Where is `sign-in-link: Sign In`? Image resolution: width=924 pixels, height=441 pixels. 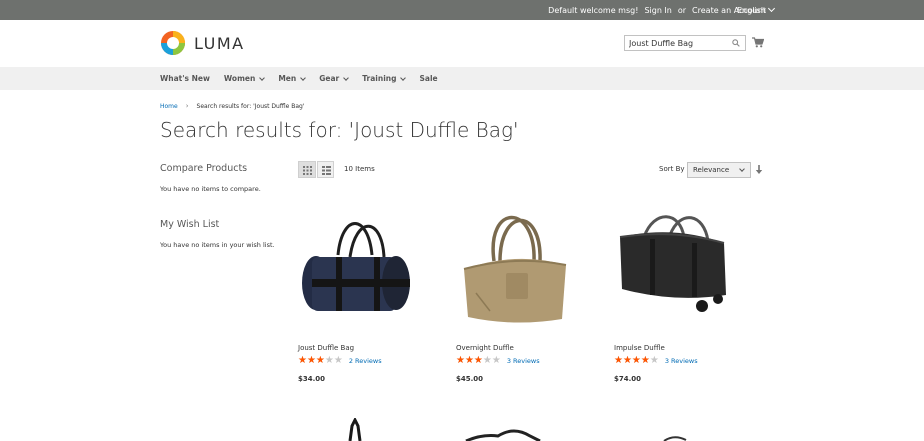
sign-in-link: Sign In is located at coordinates (657, 10).